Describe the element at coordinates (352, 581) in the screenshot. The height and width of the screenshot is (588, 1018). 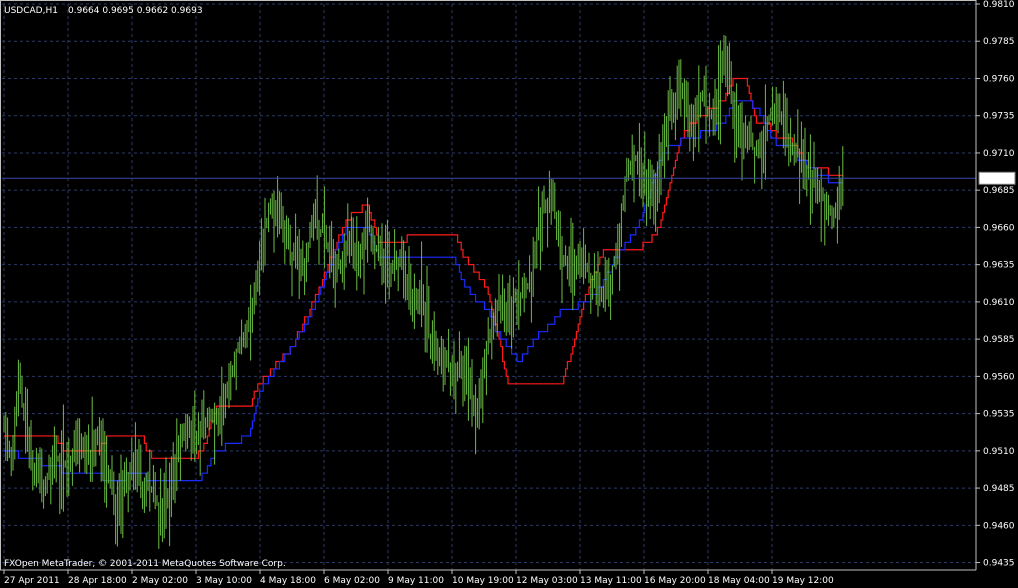
I see `x-tick-label-5: 6 May 02:00` at that location.